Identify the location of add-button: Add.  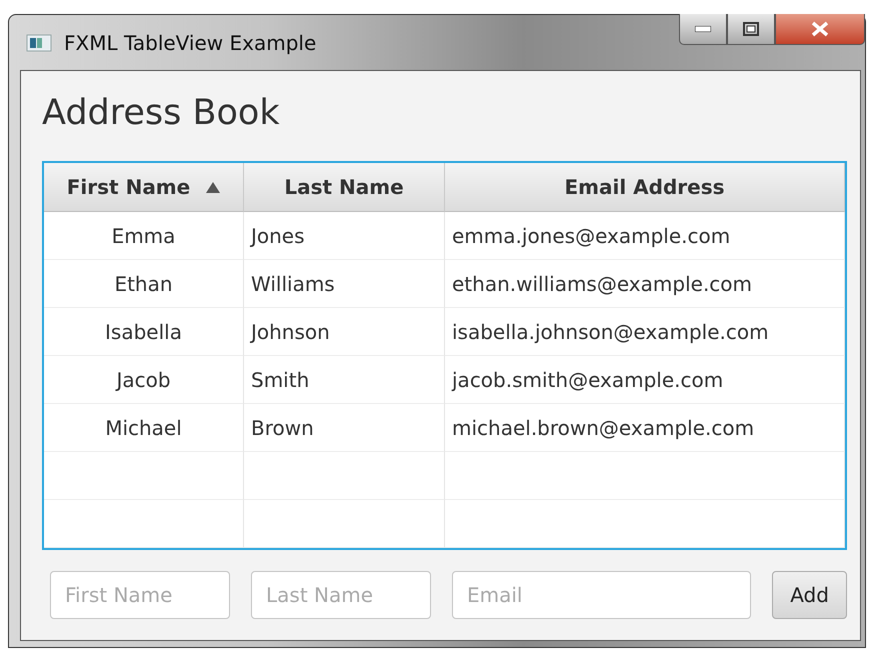
(809, 595).